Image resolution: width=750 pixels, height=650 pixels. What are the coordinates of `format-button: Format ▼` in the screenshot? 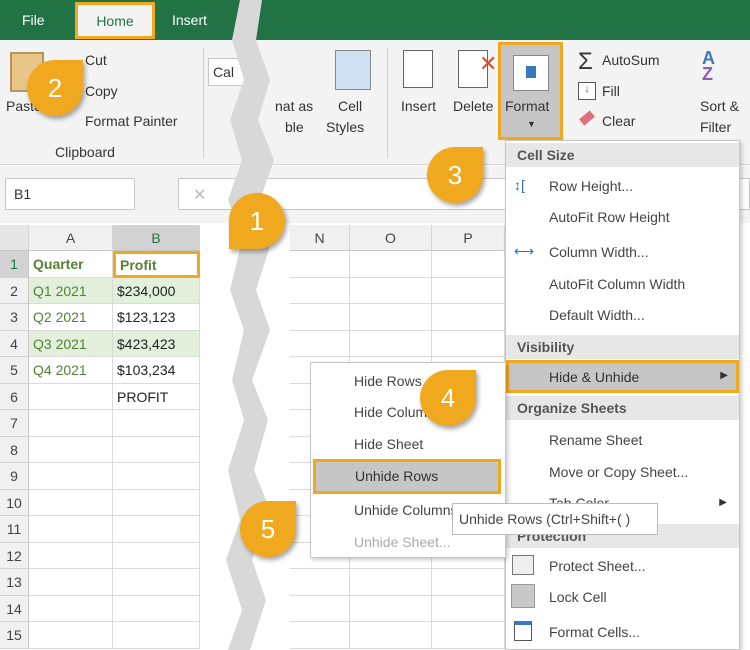 It's located at (530, 91).